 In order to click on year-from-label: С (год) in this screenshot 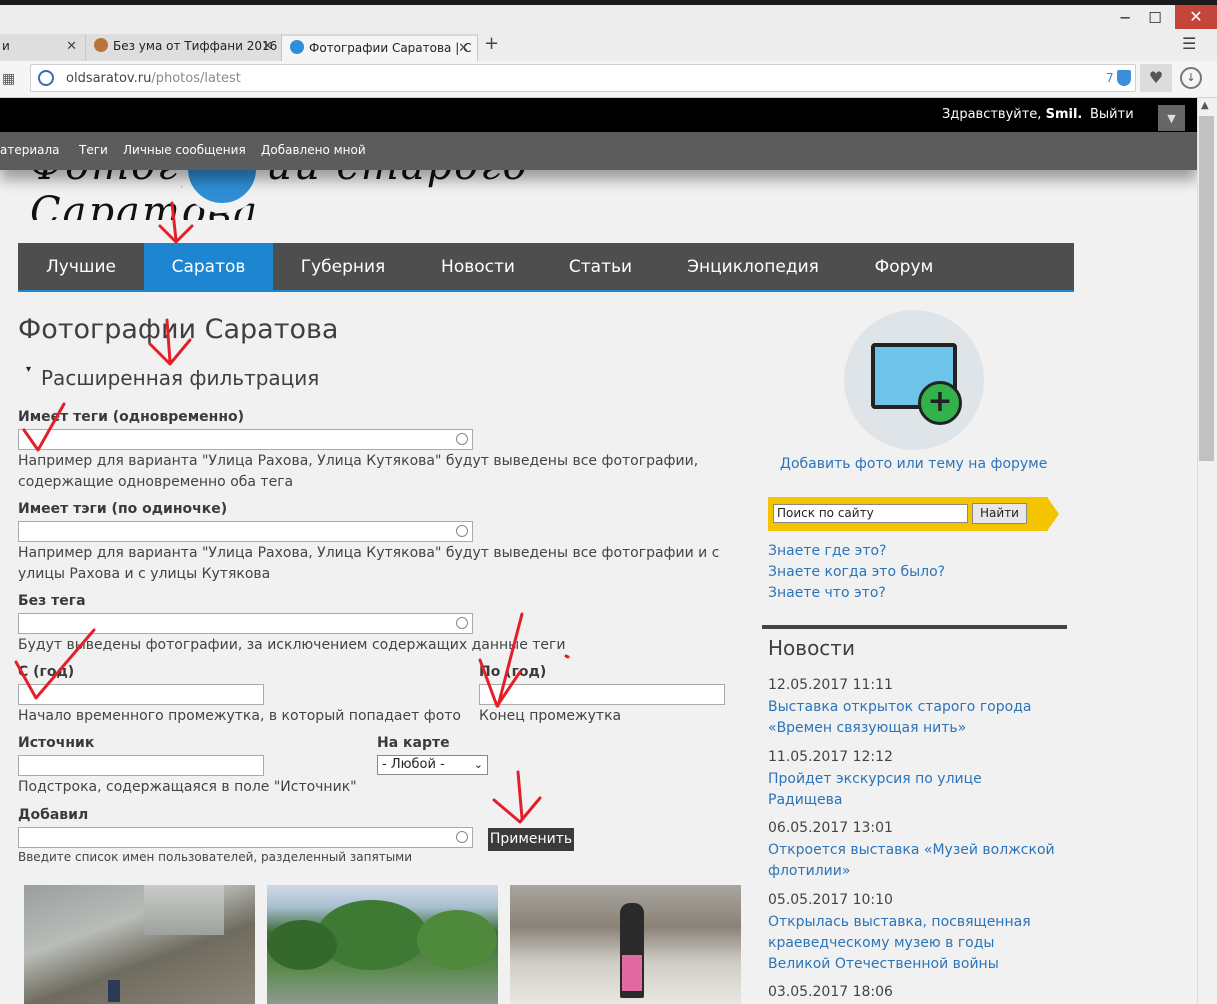, I will do `click(46, 672)`.